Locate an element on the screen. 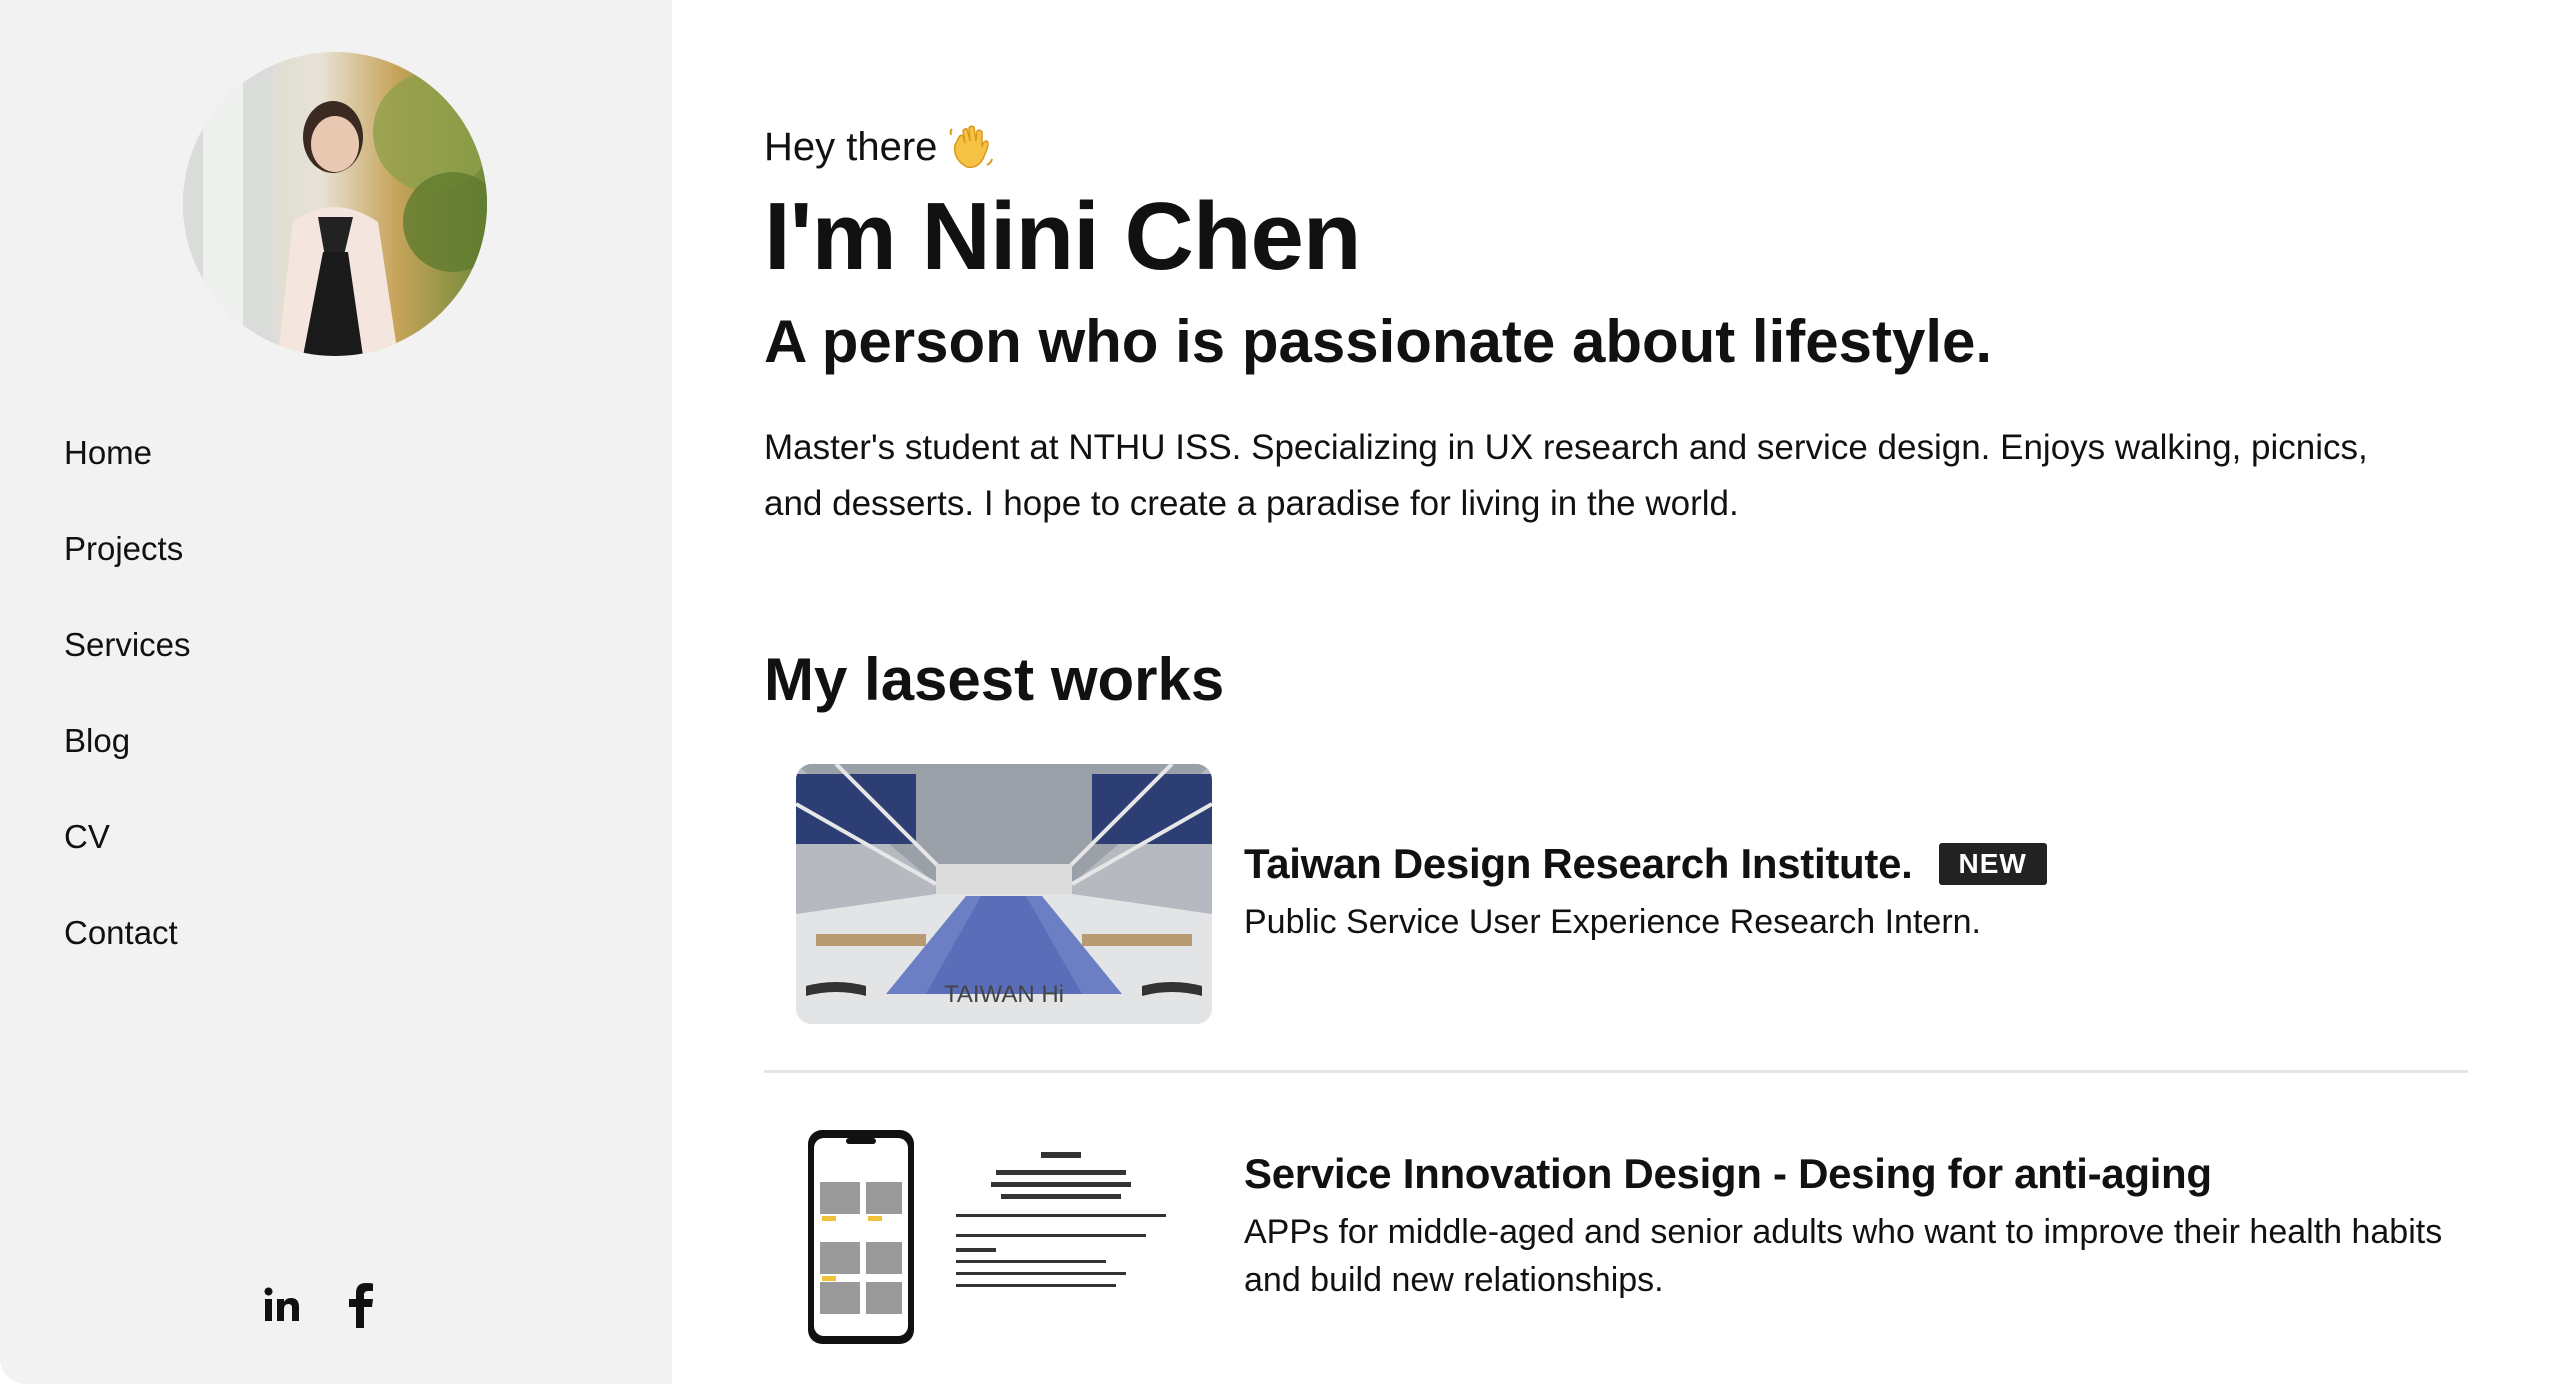 The width and height of the screenshot is (2560, 1384). linkedin-icon is located at coordinates (282, 1307).